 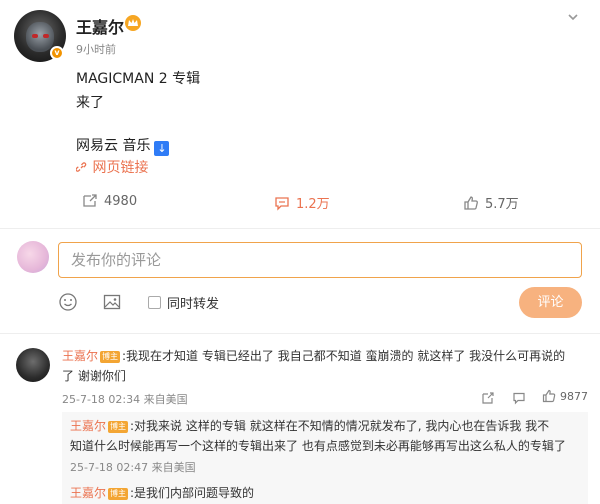 I want to click on reply-2-author: 王嘉尔, so click(x=88, y=493).